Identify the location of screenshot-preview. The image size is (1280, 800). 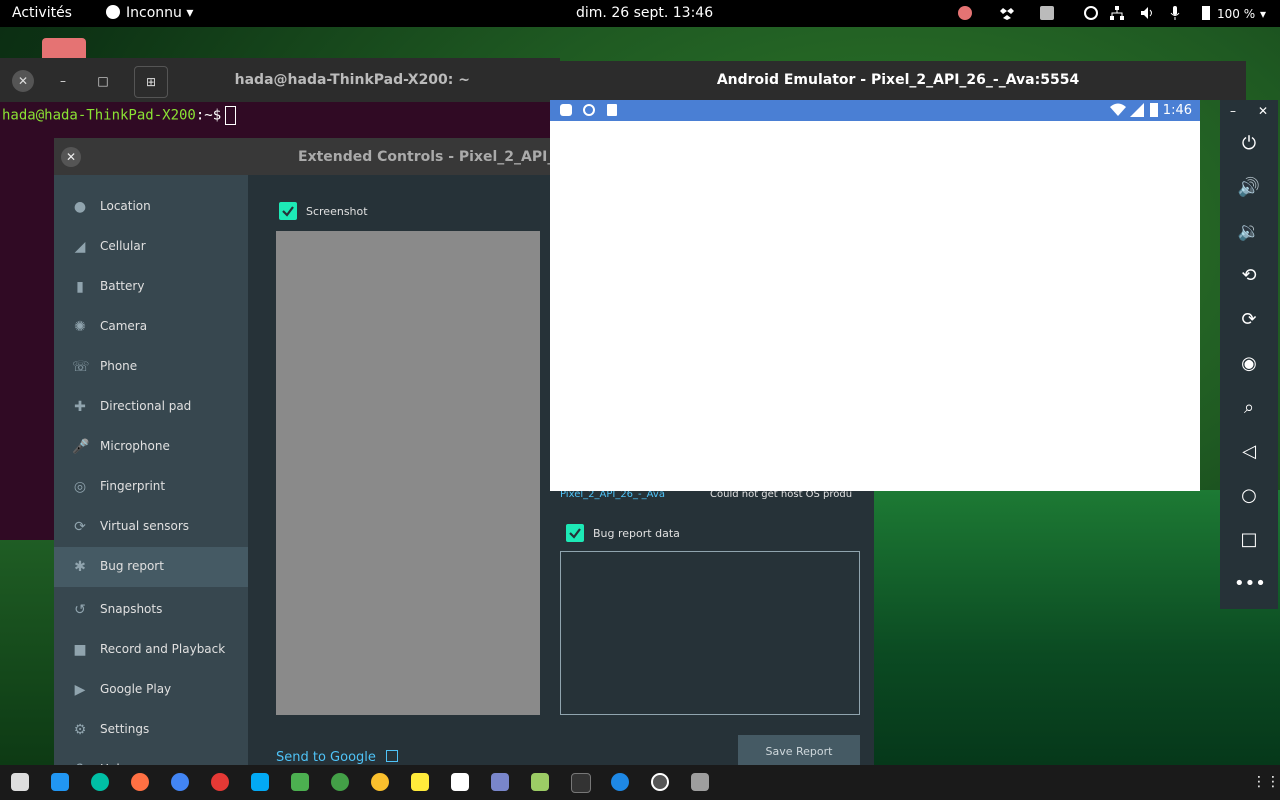
(408, 473).